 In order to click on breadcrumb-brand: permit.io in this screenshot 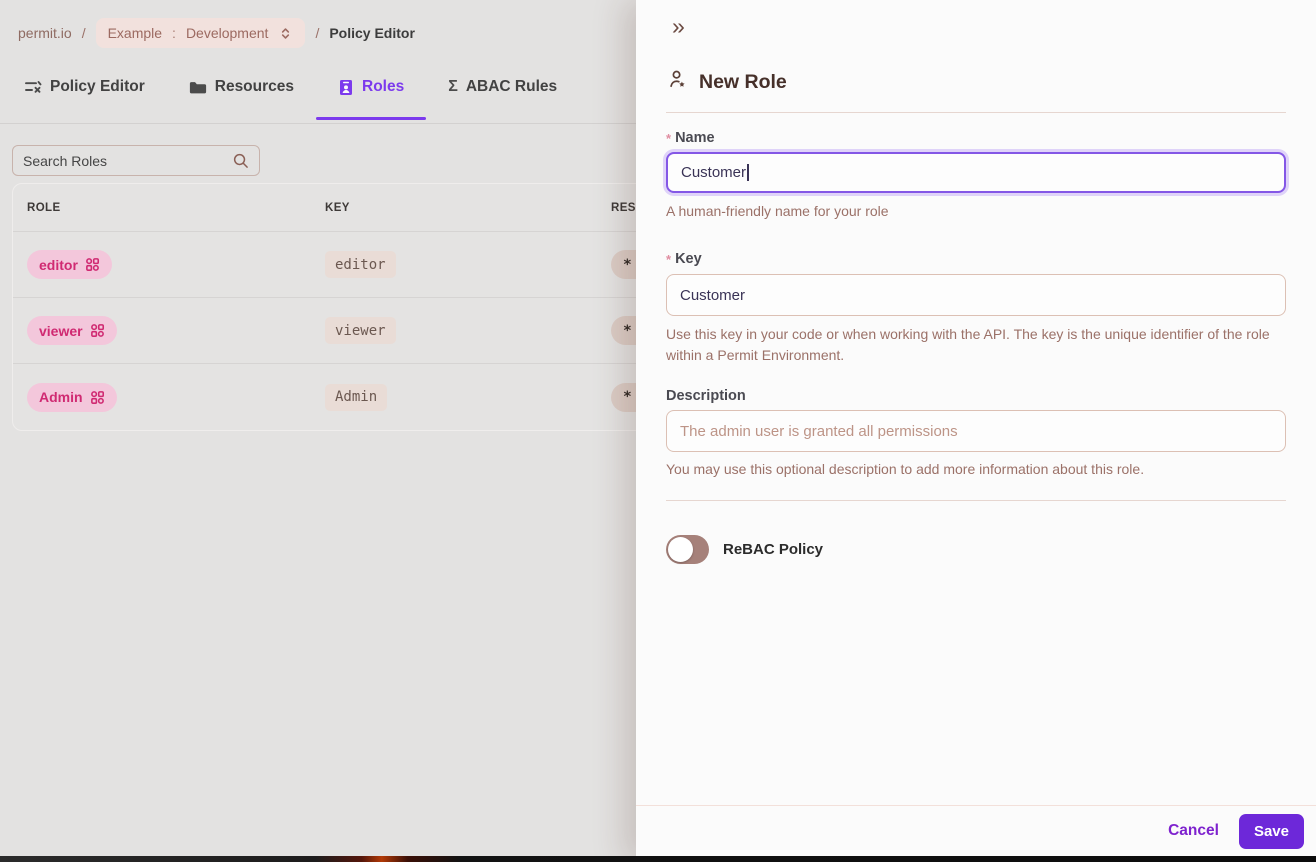, I will do `click(45, 33)`.